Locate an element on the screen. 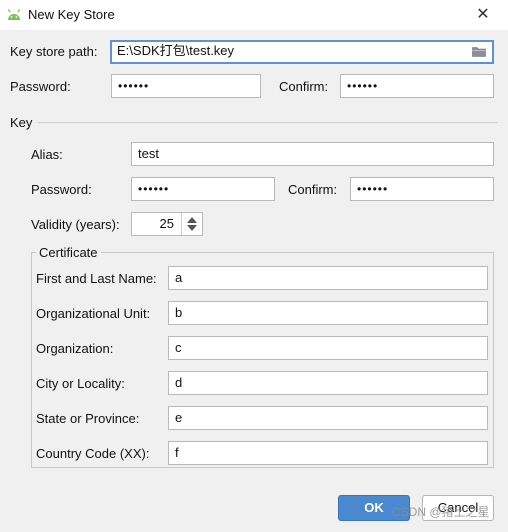 The image size is (508, 532). keystore-confirm-value: •••••• is located at coordinates (363, 86).